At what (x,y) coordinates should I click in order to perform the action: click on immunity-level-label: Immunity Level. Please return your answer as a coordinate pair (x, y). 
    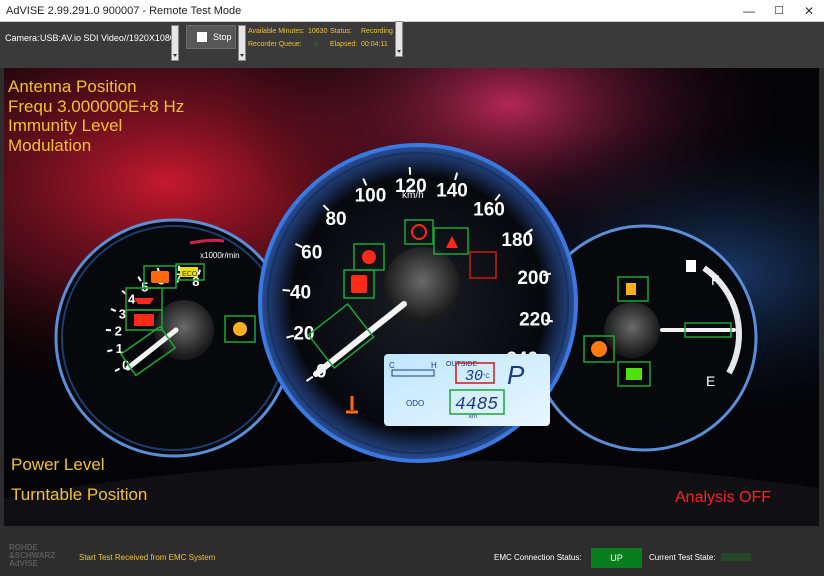
    Looking at the image, I should click on (65, 125).